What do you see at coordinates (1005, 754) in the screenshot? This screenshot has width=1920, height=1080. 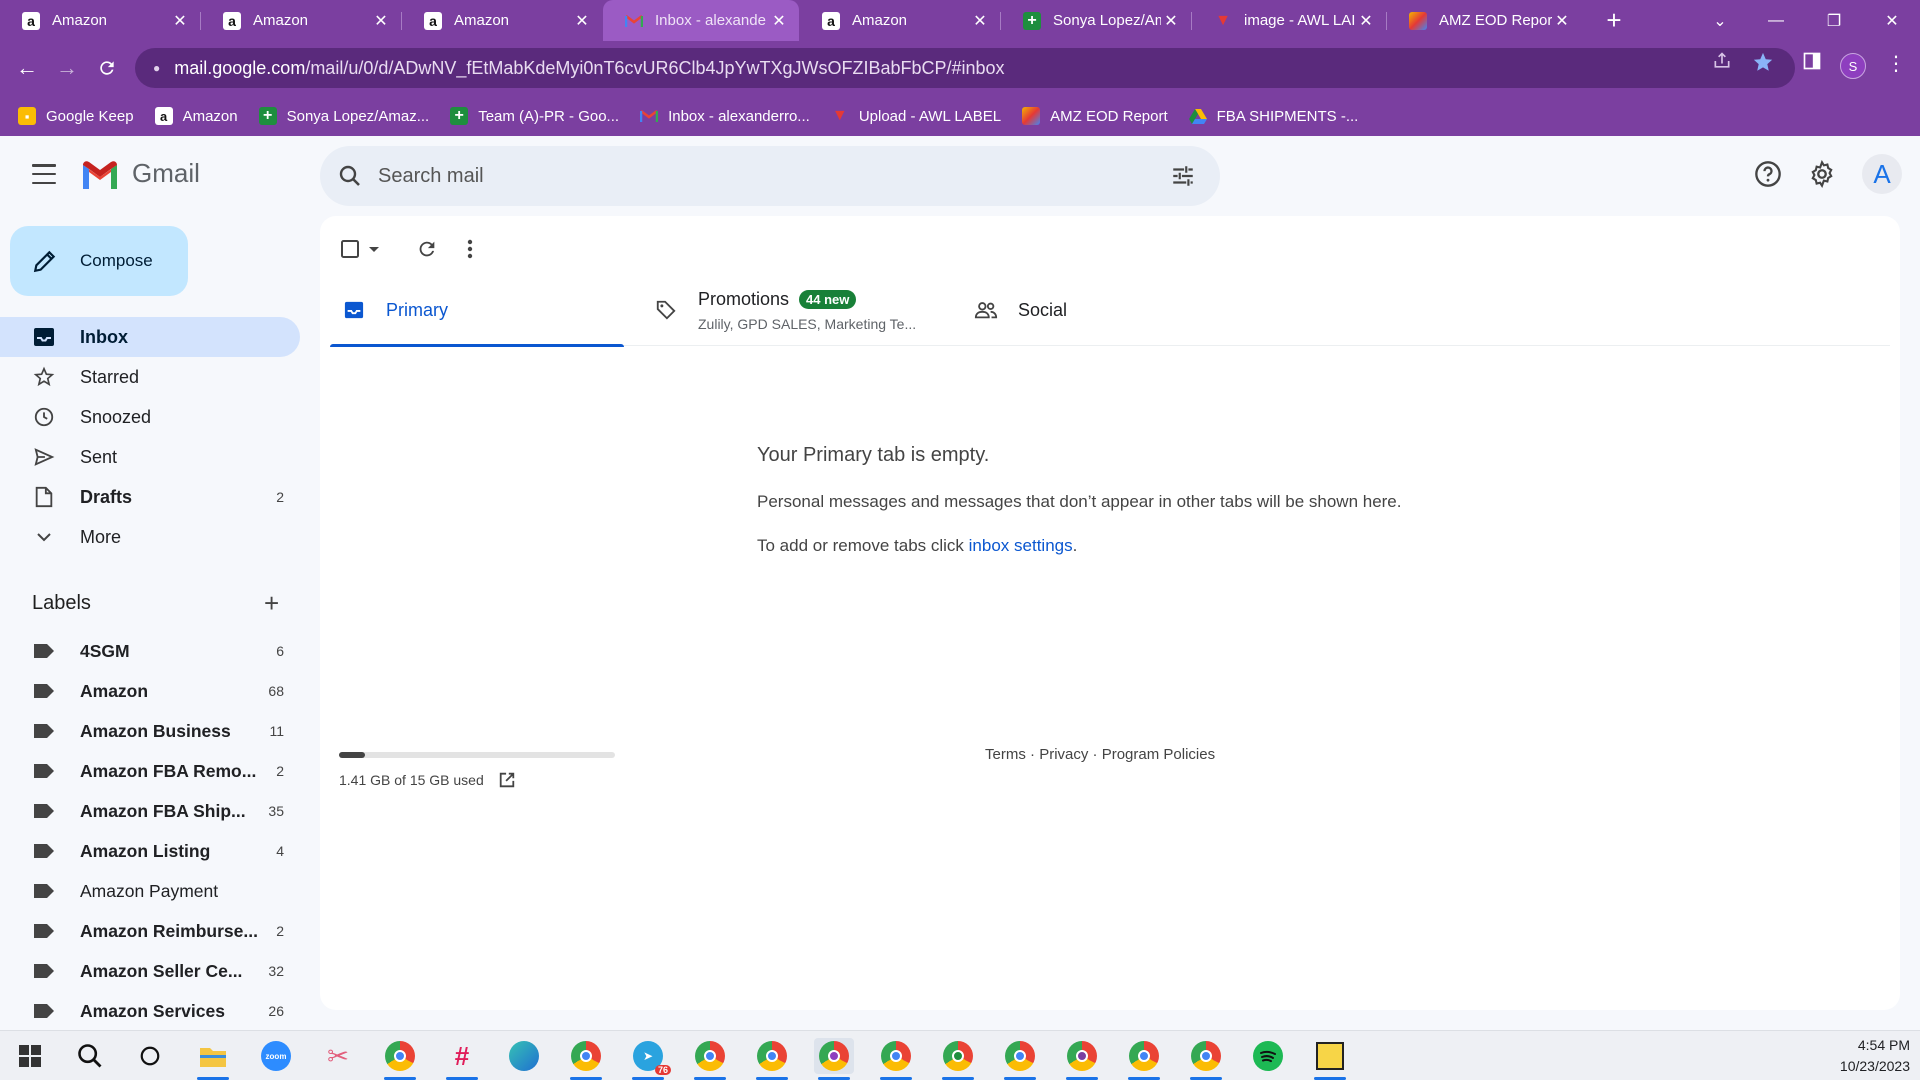 I see `terms-link: Terms` at bounding box center [1005, 754].